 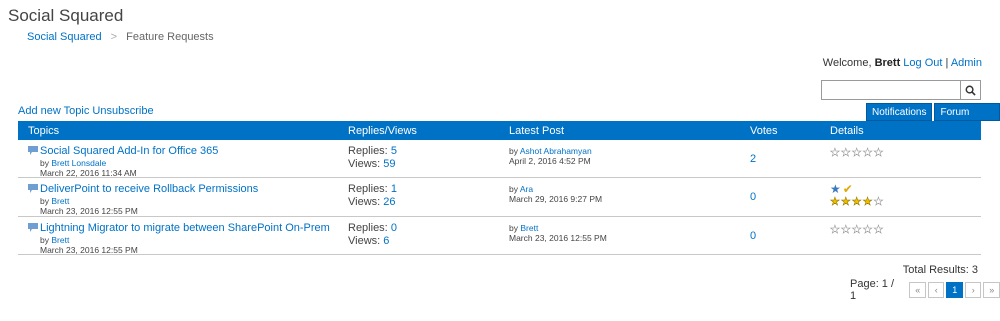 I want to click on breadcrumb-current: Feature Requests, so click(x=170, y=37).